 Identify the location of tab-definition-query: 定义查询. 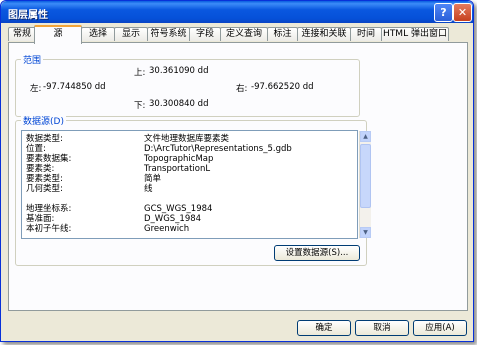
(244, 34).